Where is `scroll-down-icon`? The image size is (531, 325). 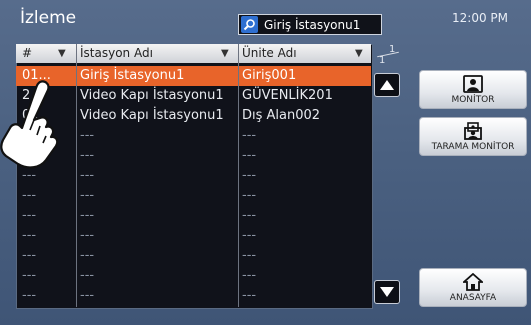
scroll-down-icon is located at coordinates (387, 292).